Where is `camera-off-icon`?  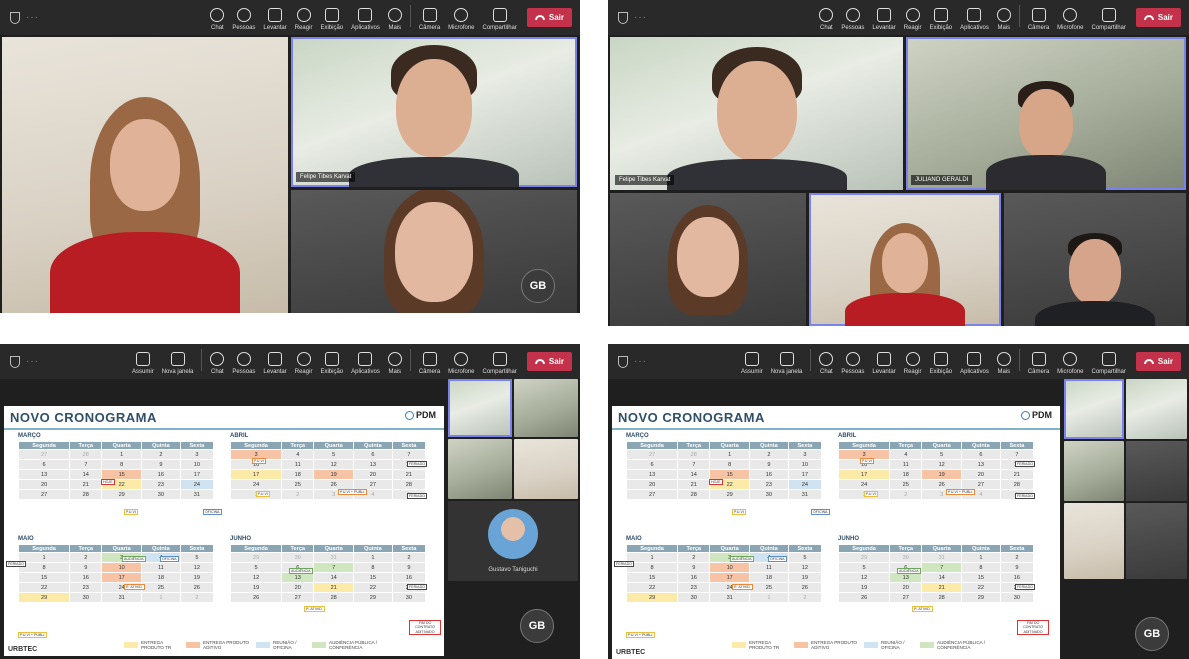 camera-off-icon is located at coordinates (429, 359).